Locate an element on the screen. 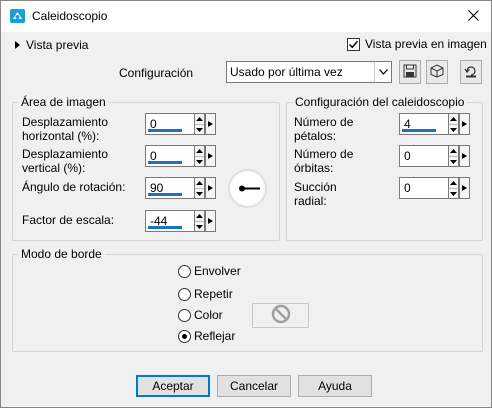 Image resolution: width=492 pixels, height=408 pixels. close-button is located at coordinates (473, 16).